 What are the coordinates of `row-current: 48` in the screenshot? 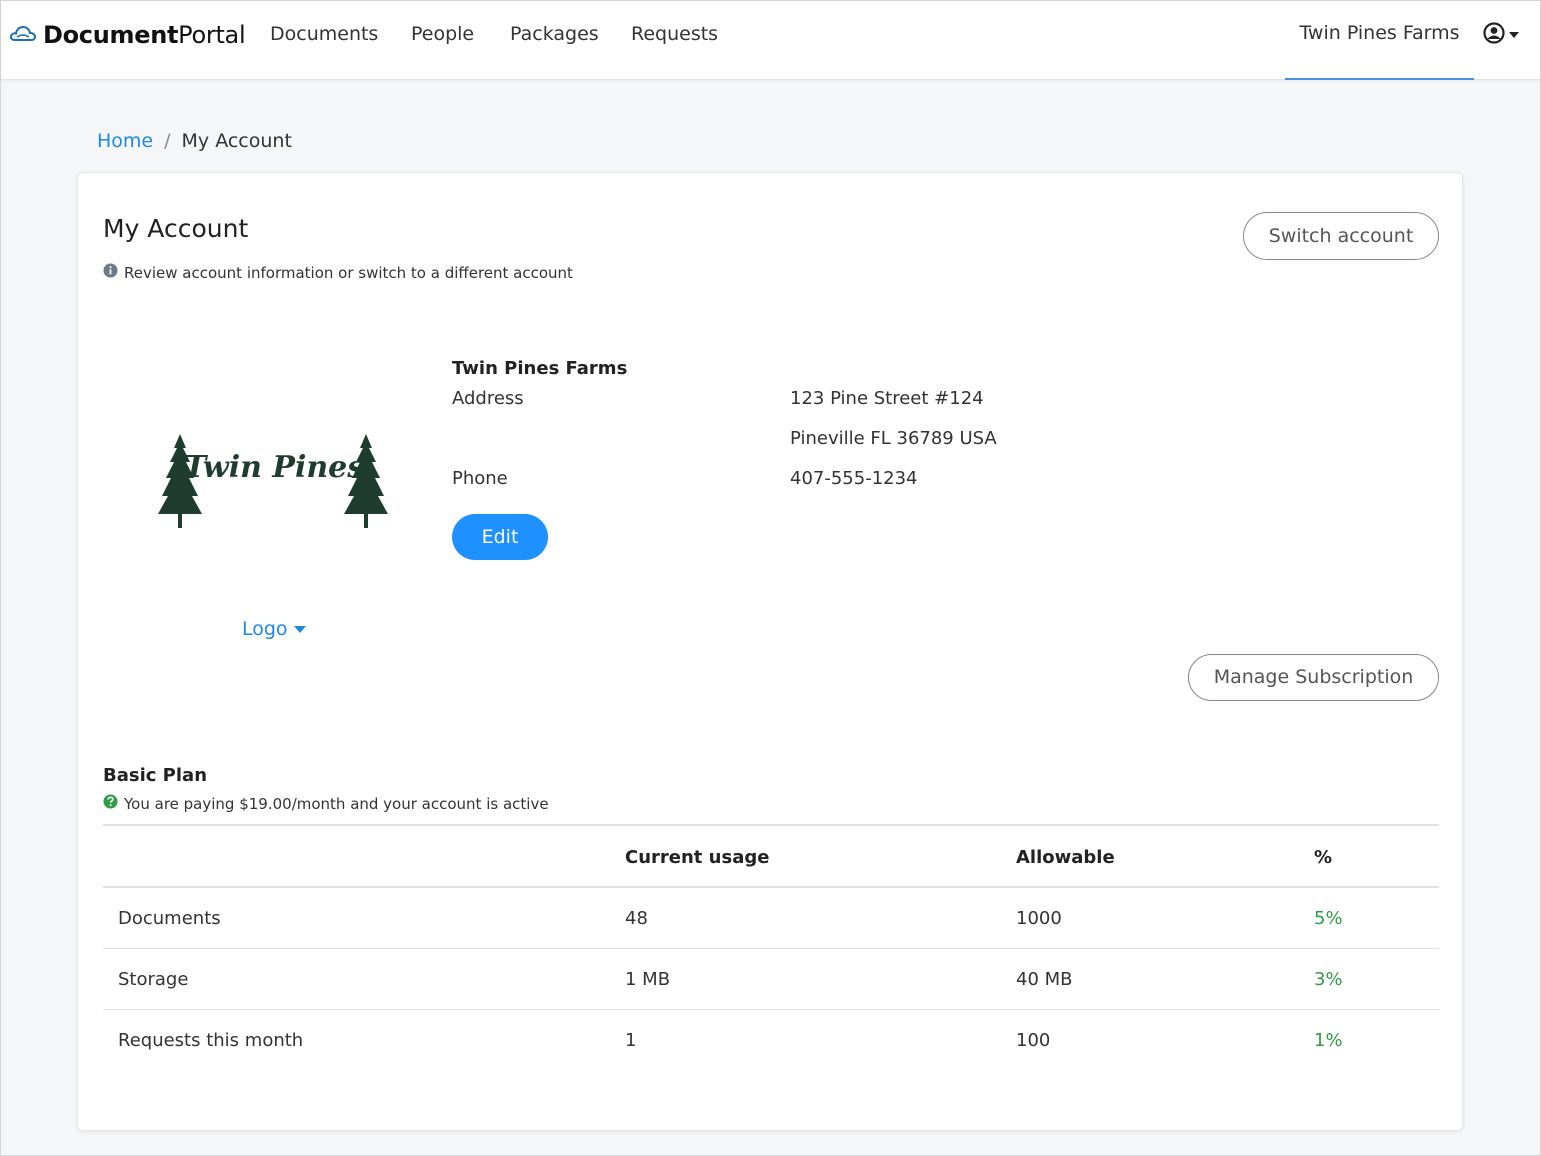 It's located at (636, 918).